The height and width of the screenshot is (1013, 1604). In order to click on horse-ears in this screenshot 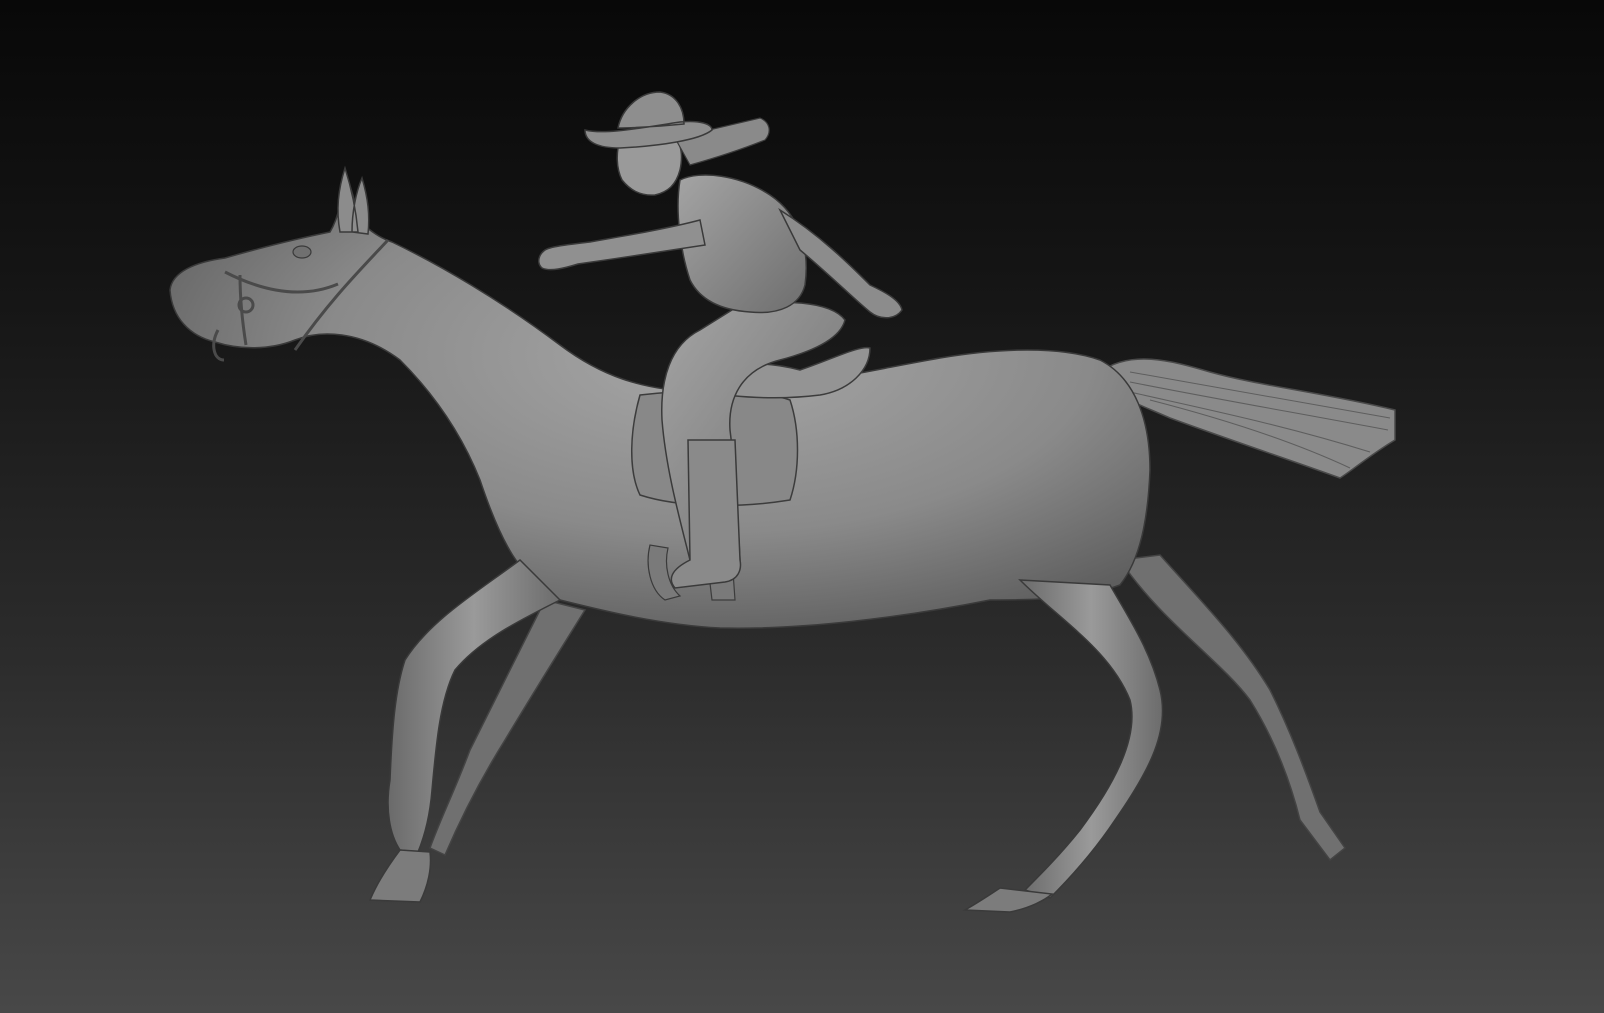, I will do `click(353, 200)`.